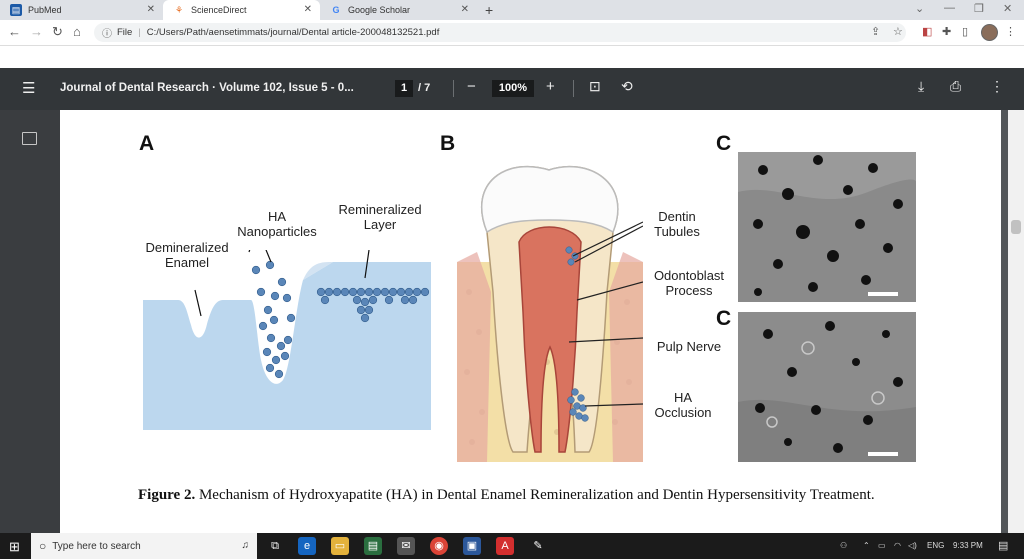 The height and width of the screenshot is (559, 1024). What do you see at coordinates (36, 31) in the screenshot?
I see `forward-icon: →` at bounding box center [36, 31].